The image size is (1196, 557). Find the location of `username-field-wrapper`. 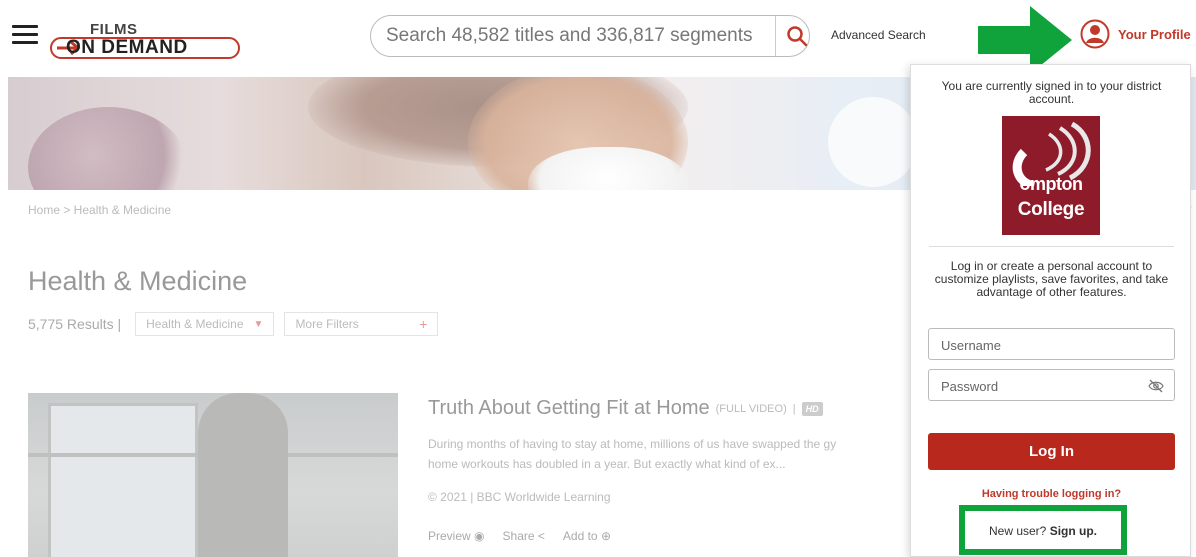

username-field-wrapper is located at coordinates (1051, 344).